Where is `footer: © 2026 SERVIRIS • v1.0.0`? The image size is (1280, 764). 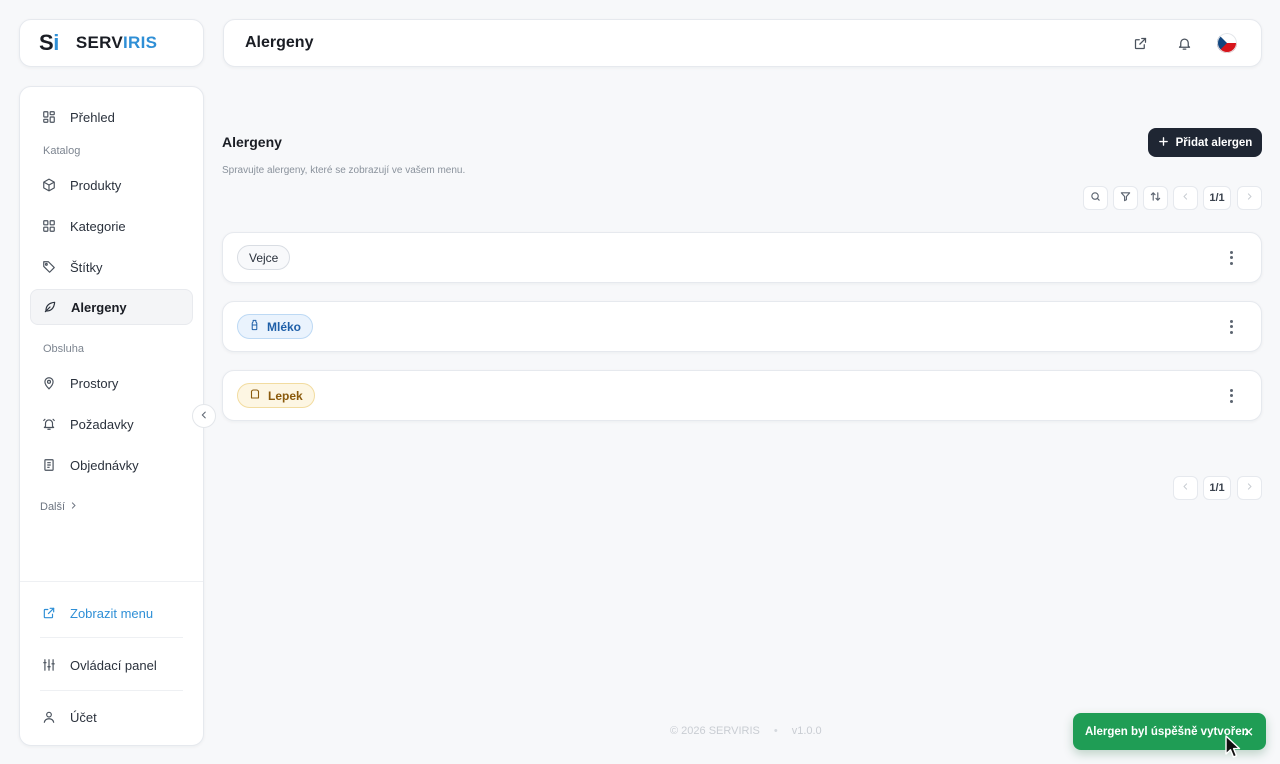 footer: © 2026 SERVIRIS • v1.0.0 is located at coordinates (746, 731).